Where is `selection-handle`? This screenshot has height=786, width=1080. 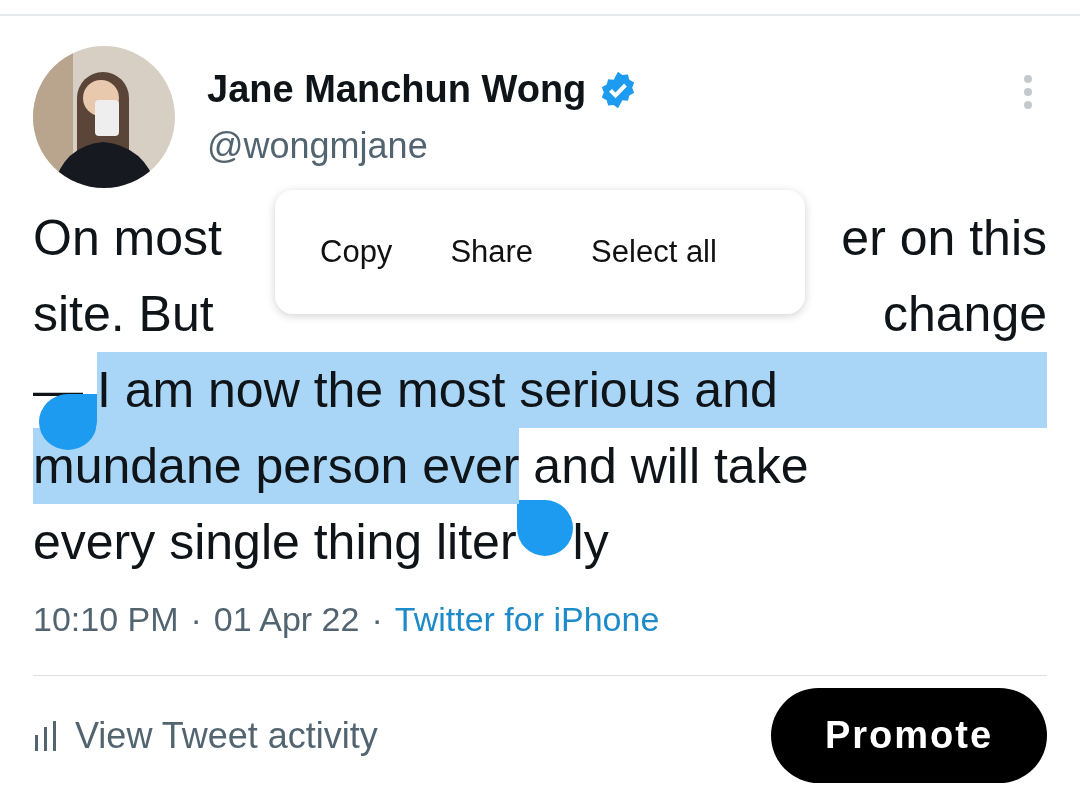
selection-handle is located at coordinates (544, 528).